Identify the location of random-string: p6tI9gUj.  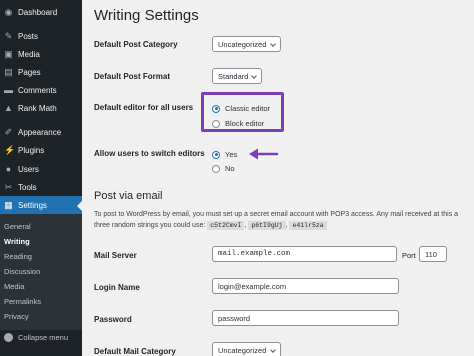
(267, 225).